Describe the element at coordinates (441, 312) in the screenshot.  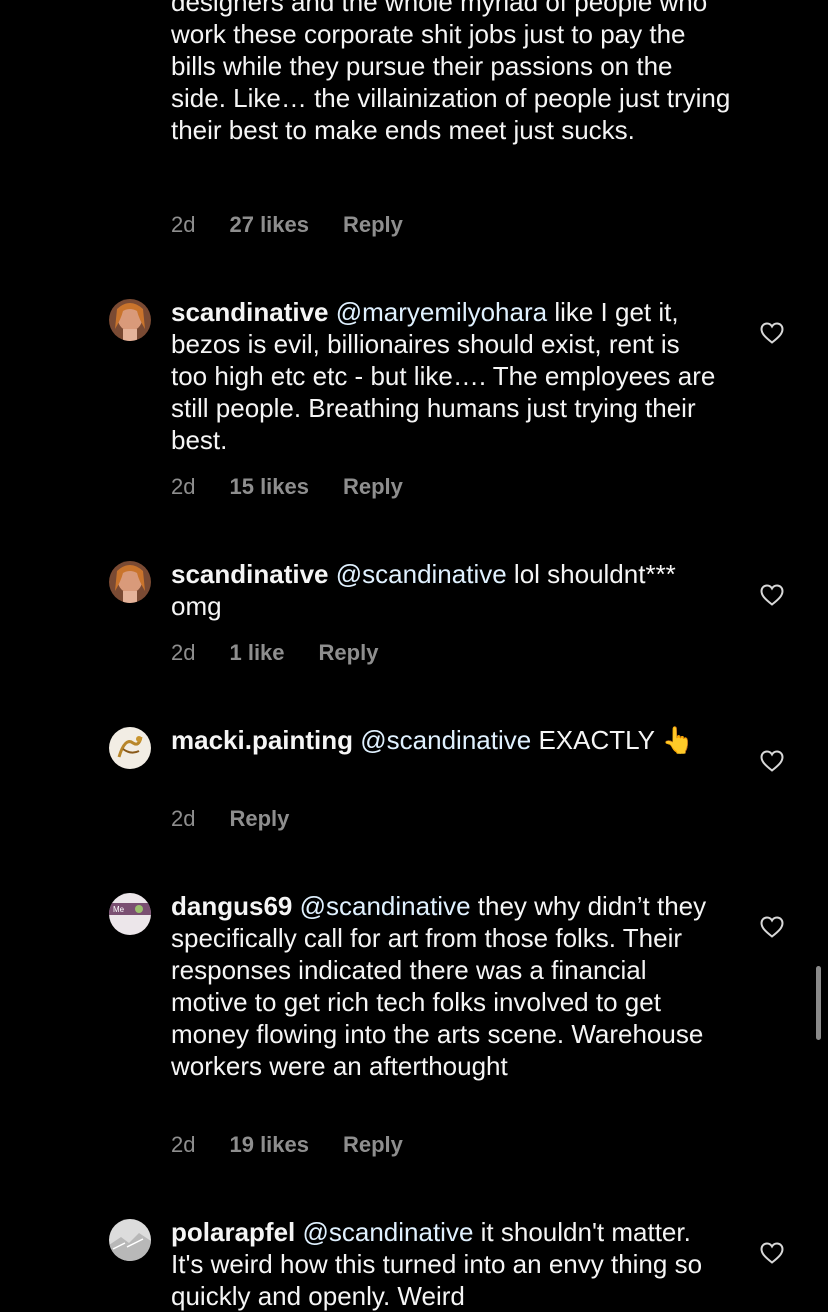
I see `mention-link: @maryemilyohara` at that location.